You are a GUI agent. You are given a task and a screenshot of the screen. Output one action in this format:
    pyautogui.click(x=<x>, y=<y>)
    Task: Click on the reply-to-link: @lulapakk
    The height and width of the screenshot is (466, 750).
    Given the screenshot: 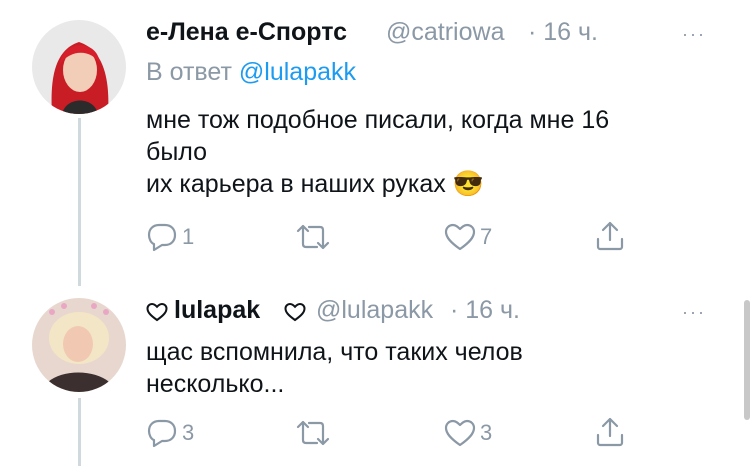 What is the action you would take?
    pyautogui.click(x=297, y=72)
    